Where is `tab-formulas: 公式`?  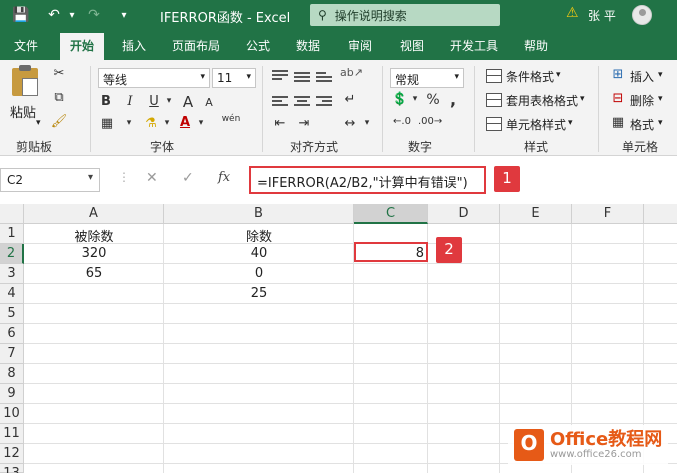
tab-formulas: 公式 is located at coordinates (258, 45).